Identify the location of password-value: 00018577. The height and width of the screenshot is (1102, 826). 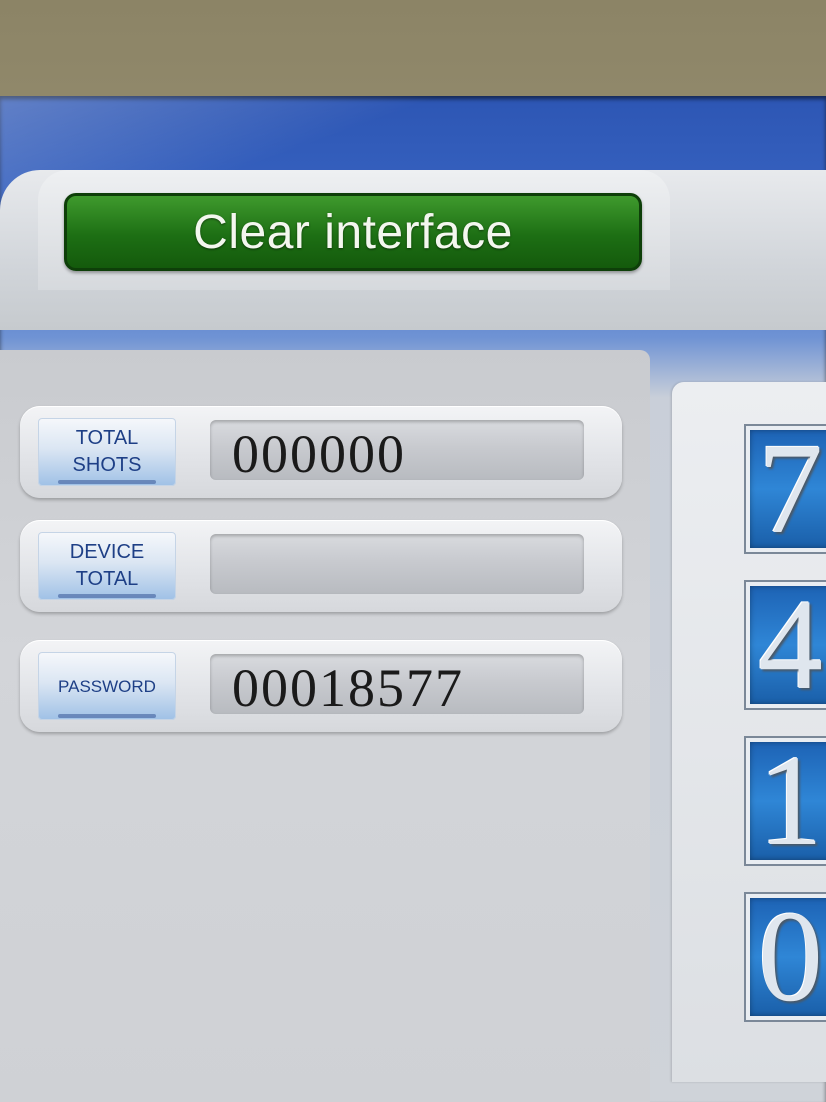
(348, 688).